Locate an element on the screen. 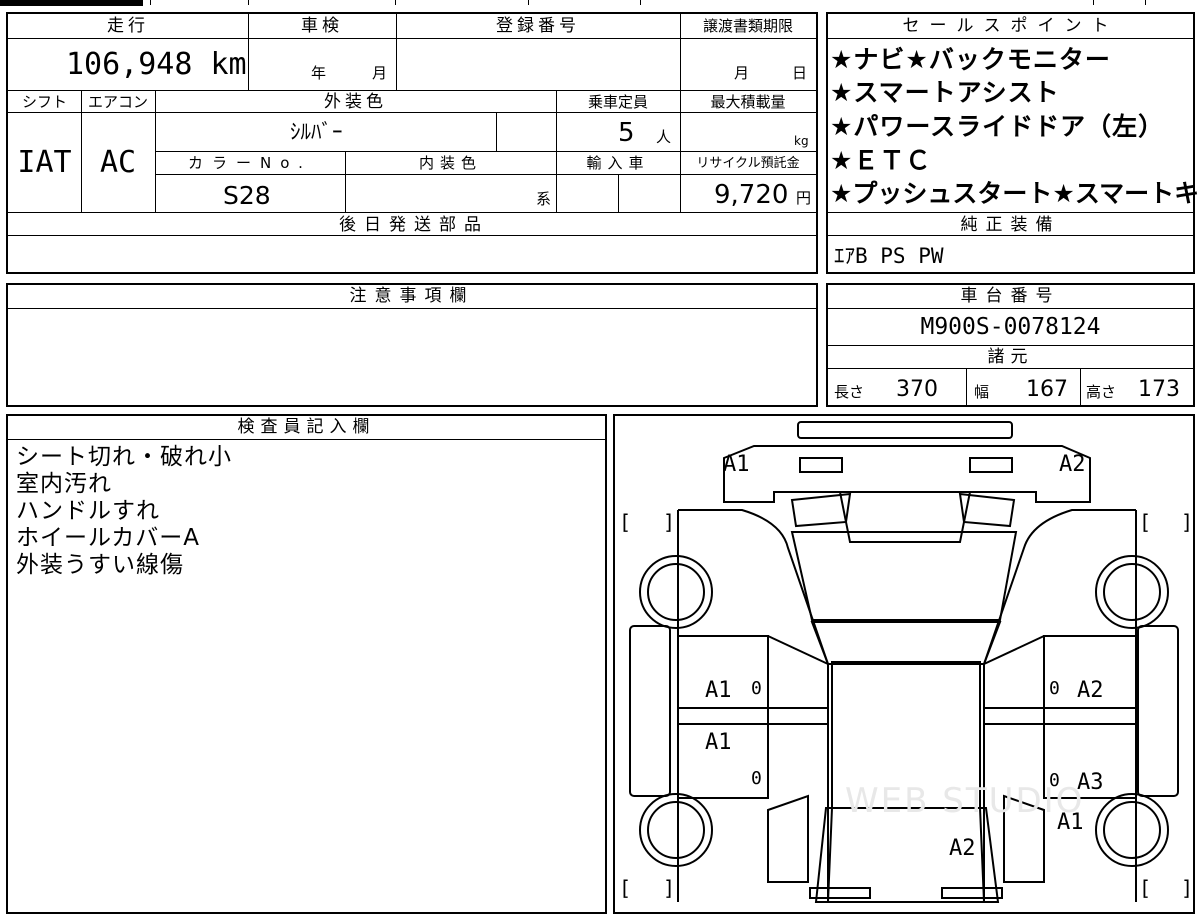  mileage-value: 106,948 km is located at coordinates (156, 64).